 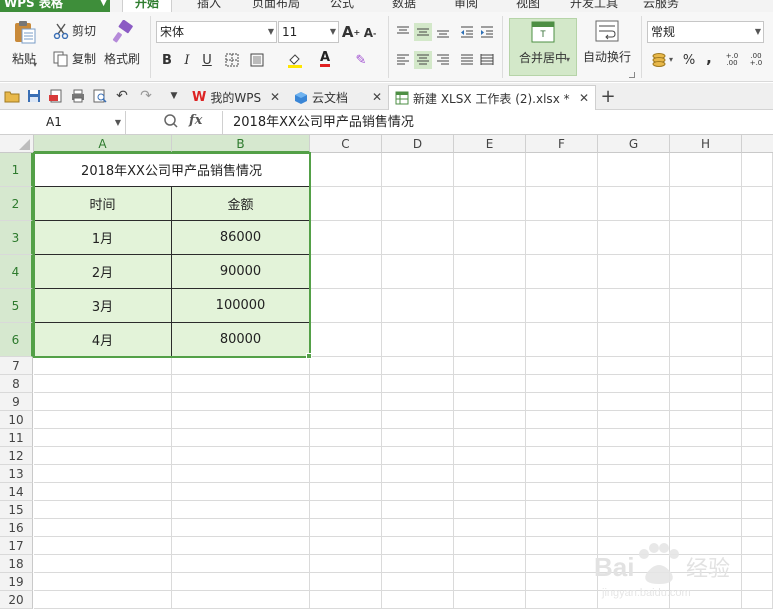 What do you see at coordinates (74, 30) in the screenshot?
I see `cut-button: 剪切` at bounding box center [74, 30].